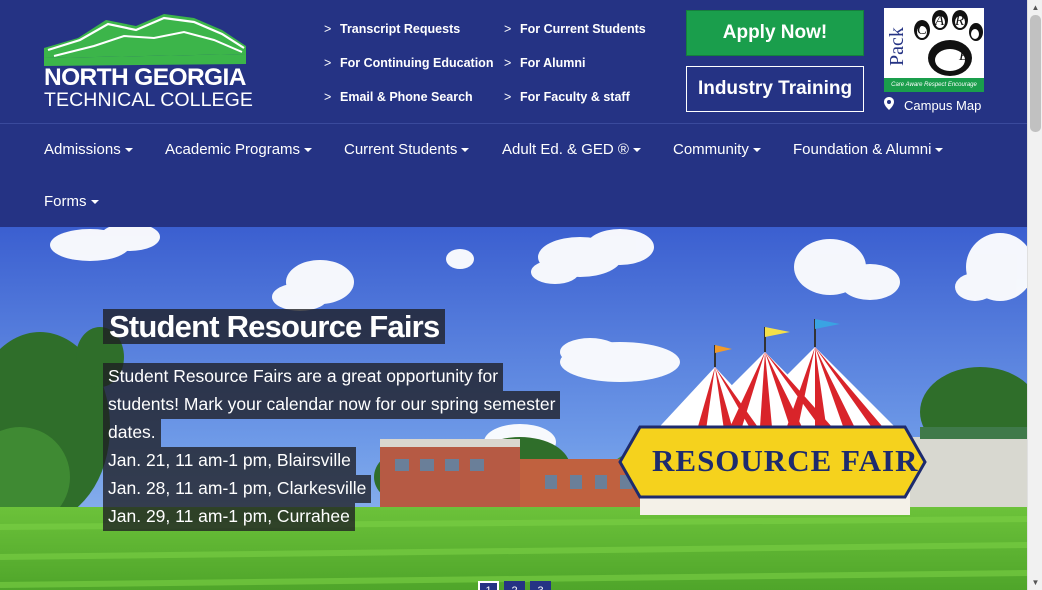  Describe the element at coordinates (785, 460) in the screenshot. I see `resource-fair-banner-text: RESOURCE FAIR` at that location.